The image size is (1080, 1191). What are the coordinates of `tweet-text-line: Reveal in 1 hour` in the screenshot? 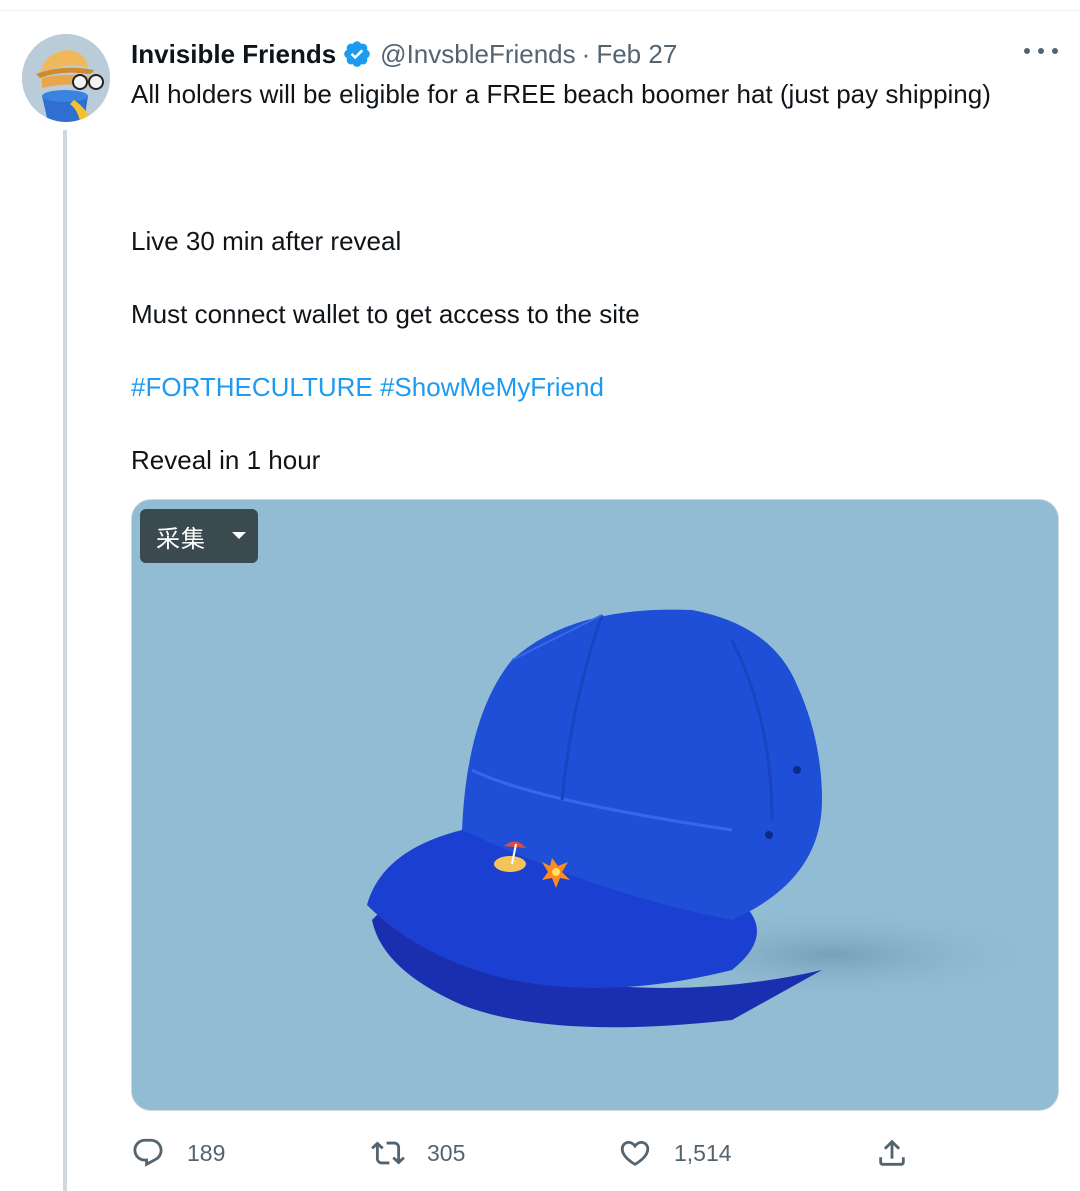 It's located at (226, 460).